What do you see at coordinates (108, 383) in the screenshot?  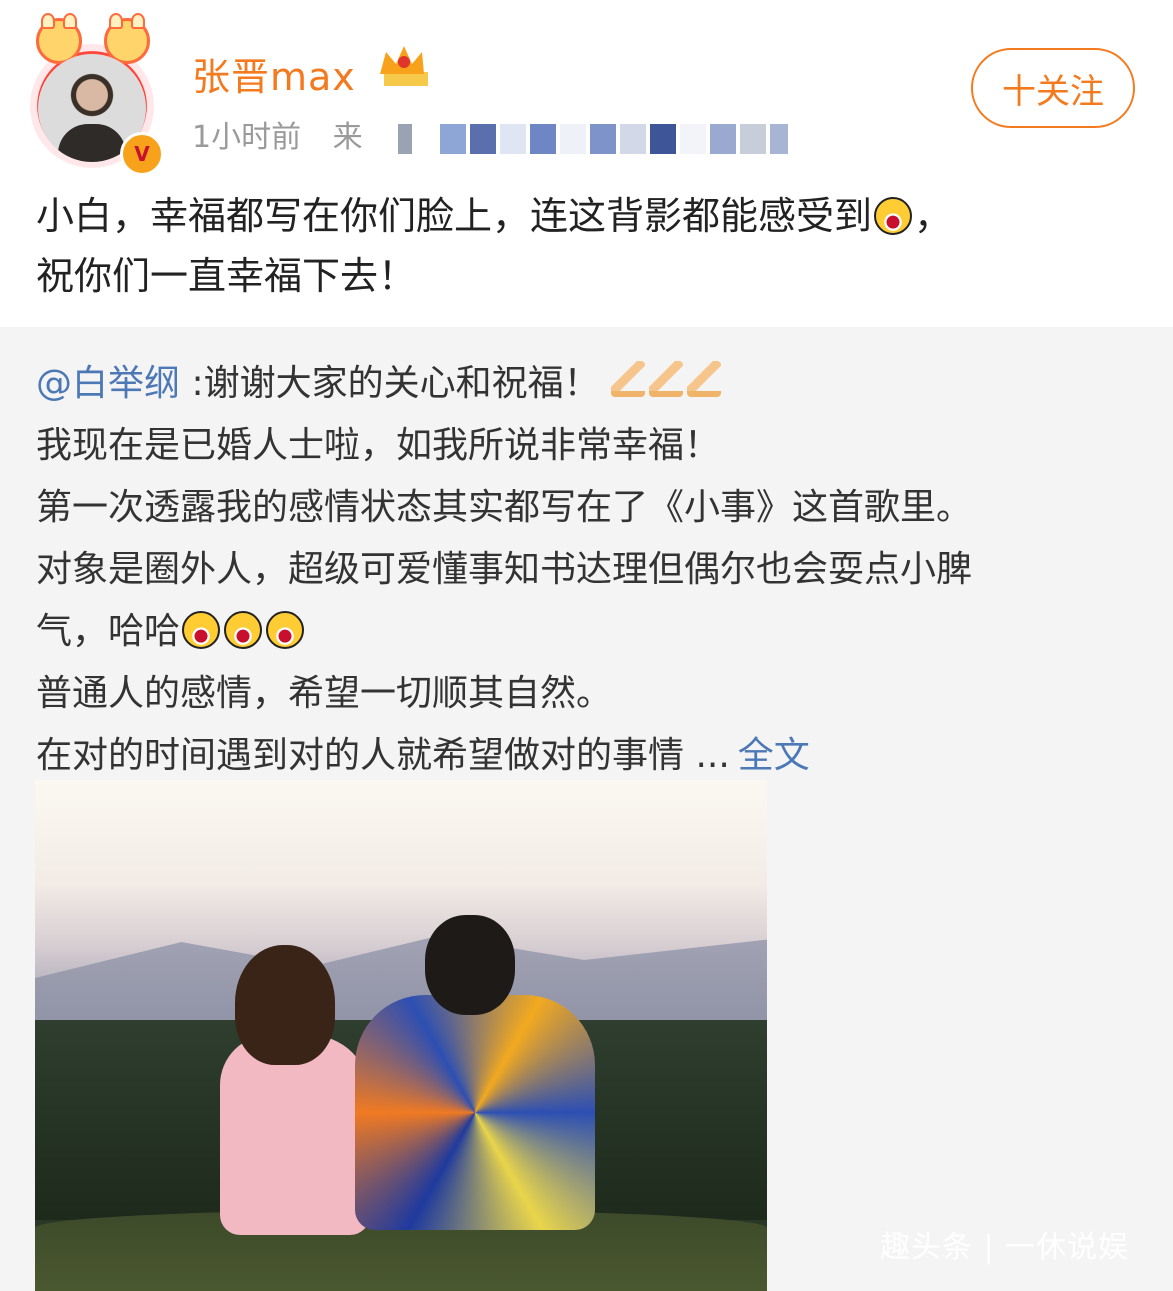 I see `mention-link: @白举纲` at bounding box center [108, 383].